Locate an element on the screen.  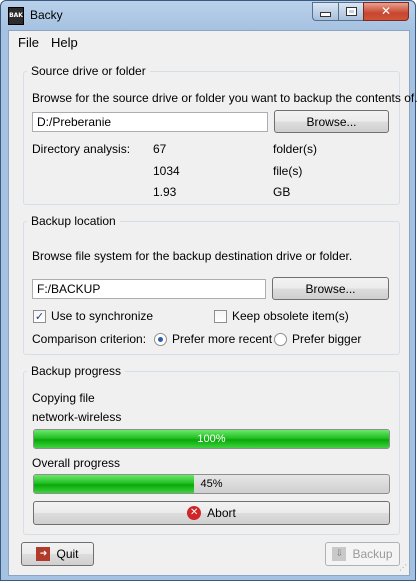
backup-location-title: Backup location is located at coordinates (73, 221).